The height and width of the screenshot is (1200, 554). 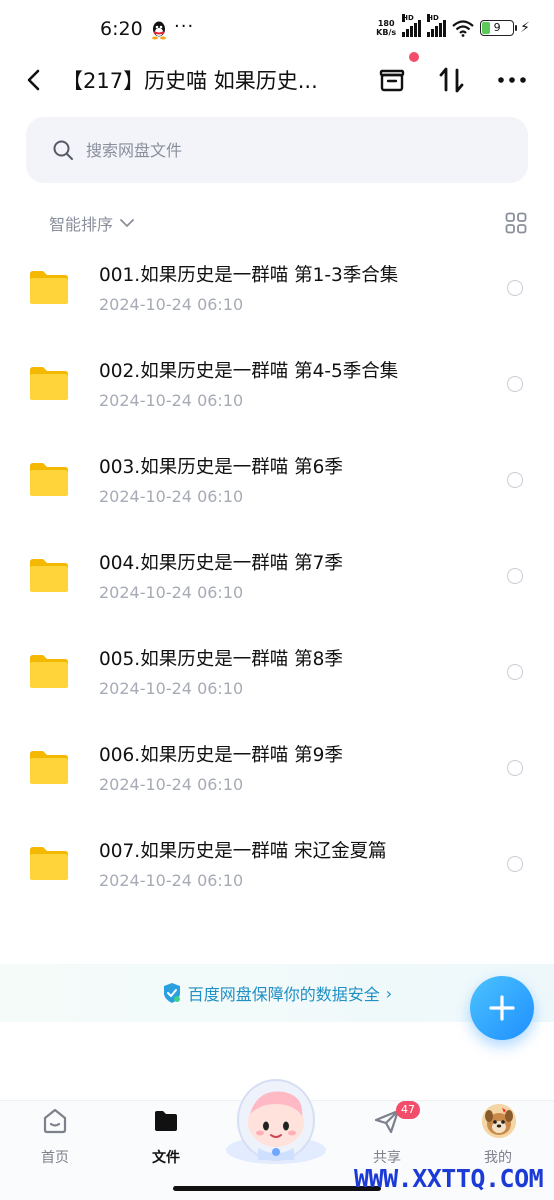 I want to click on file-row: 005.如果历史是一群喵 第8季 2024-10-24 06:10, so click(x=277, y=672).